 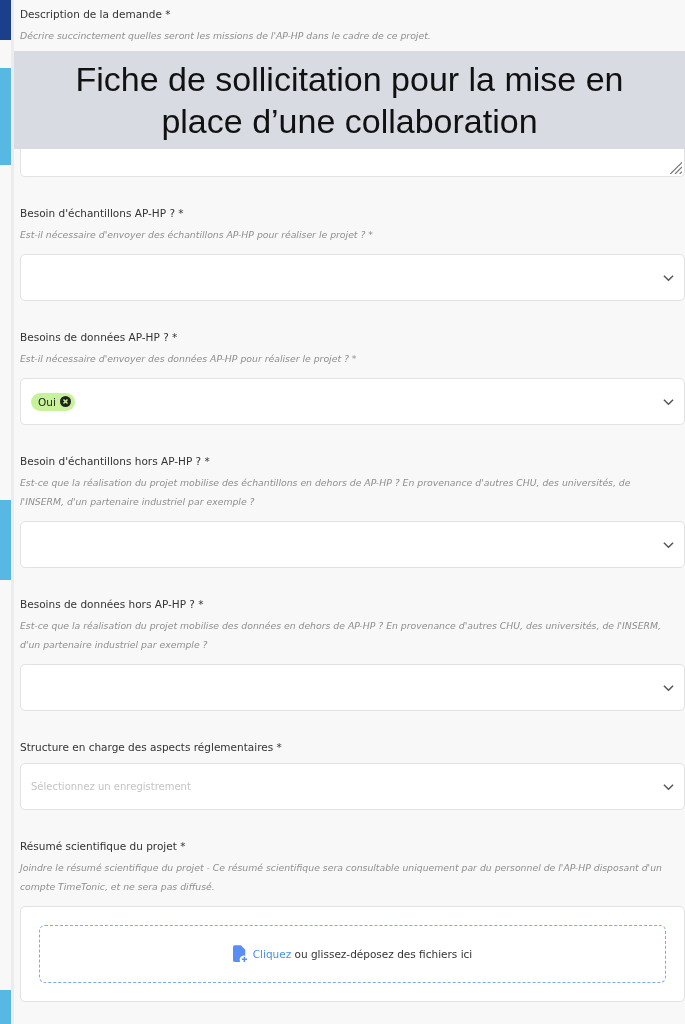 What do you see at coordinates (239, 954) in the screenshot?
I see `file-plus-icon` at bounding box center [239, 954].